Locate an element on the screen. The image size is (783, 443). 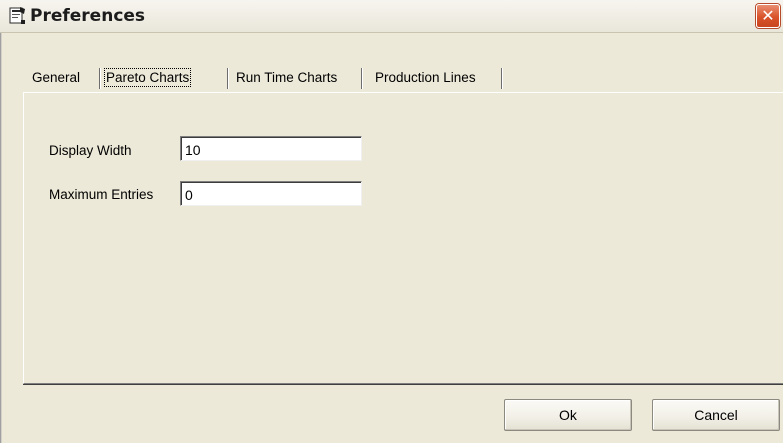
ok-button: Ok is located at coordinates (568, 415).